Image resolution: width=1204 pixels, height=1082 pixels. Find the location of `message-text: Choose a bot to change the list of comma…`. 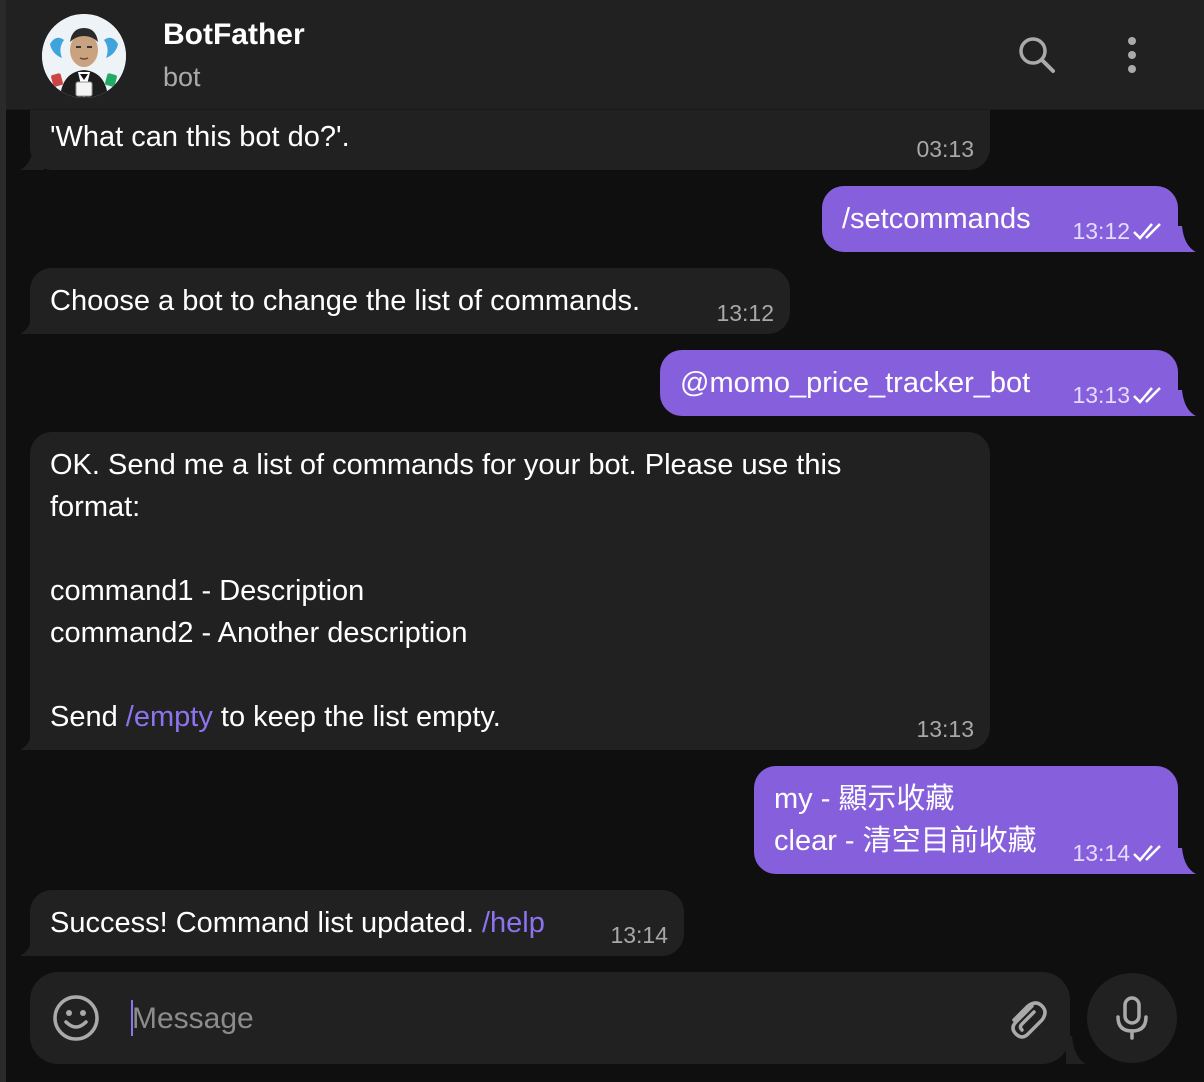

message-text: Choose a bot to change the list of comma… is located at coordinates (345, 301).